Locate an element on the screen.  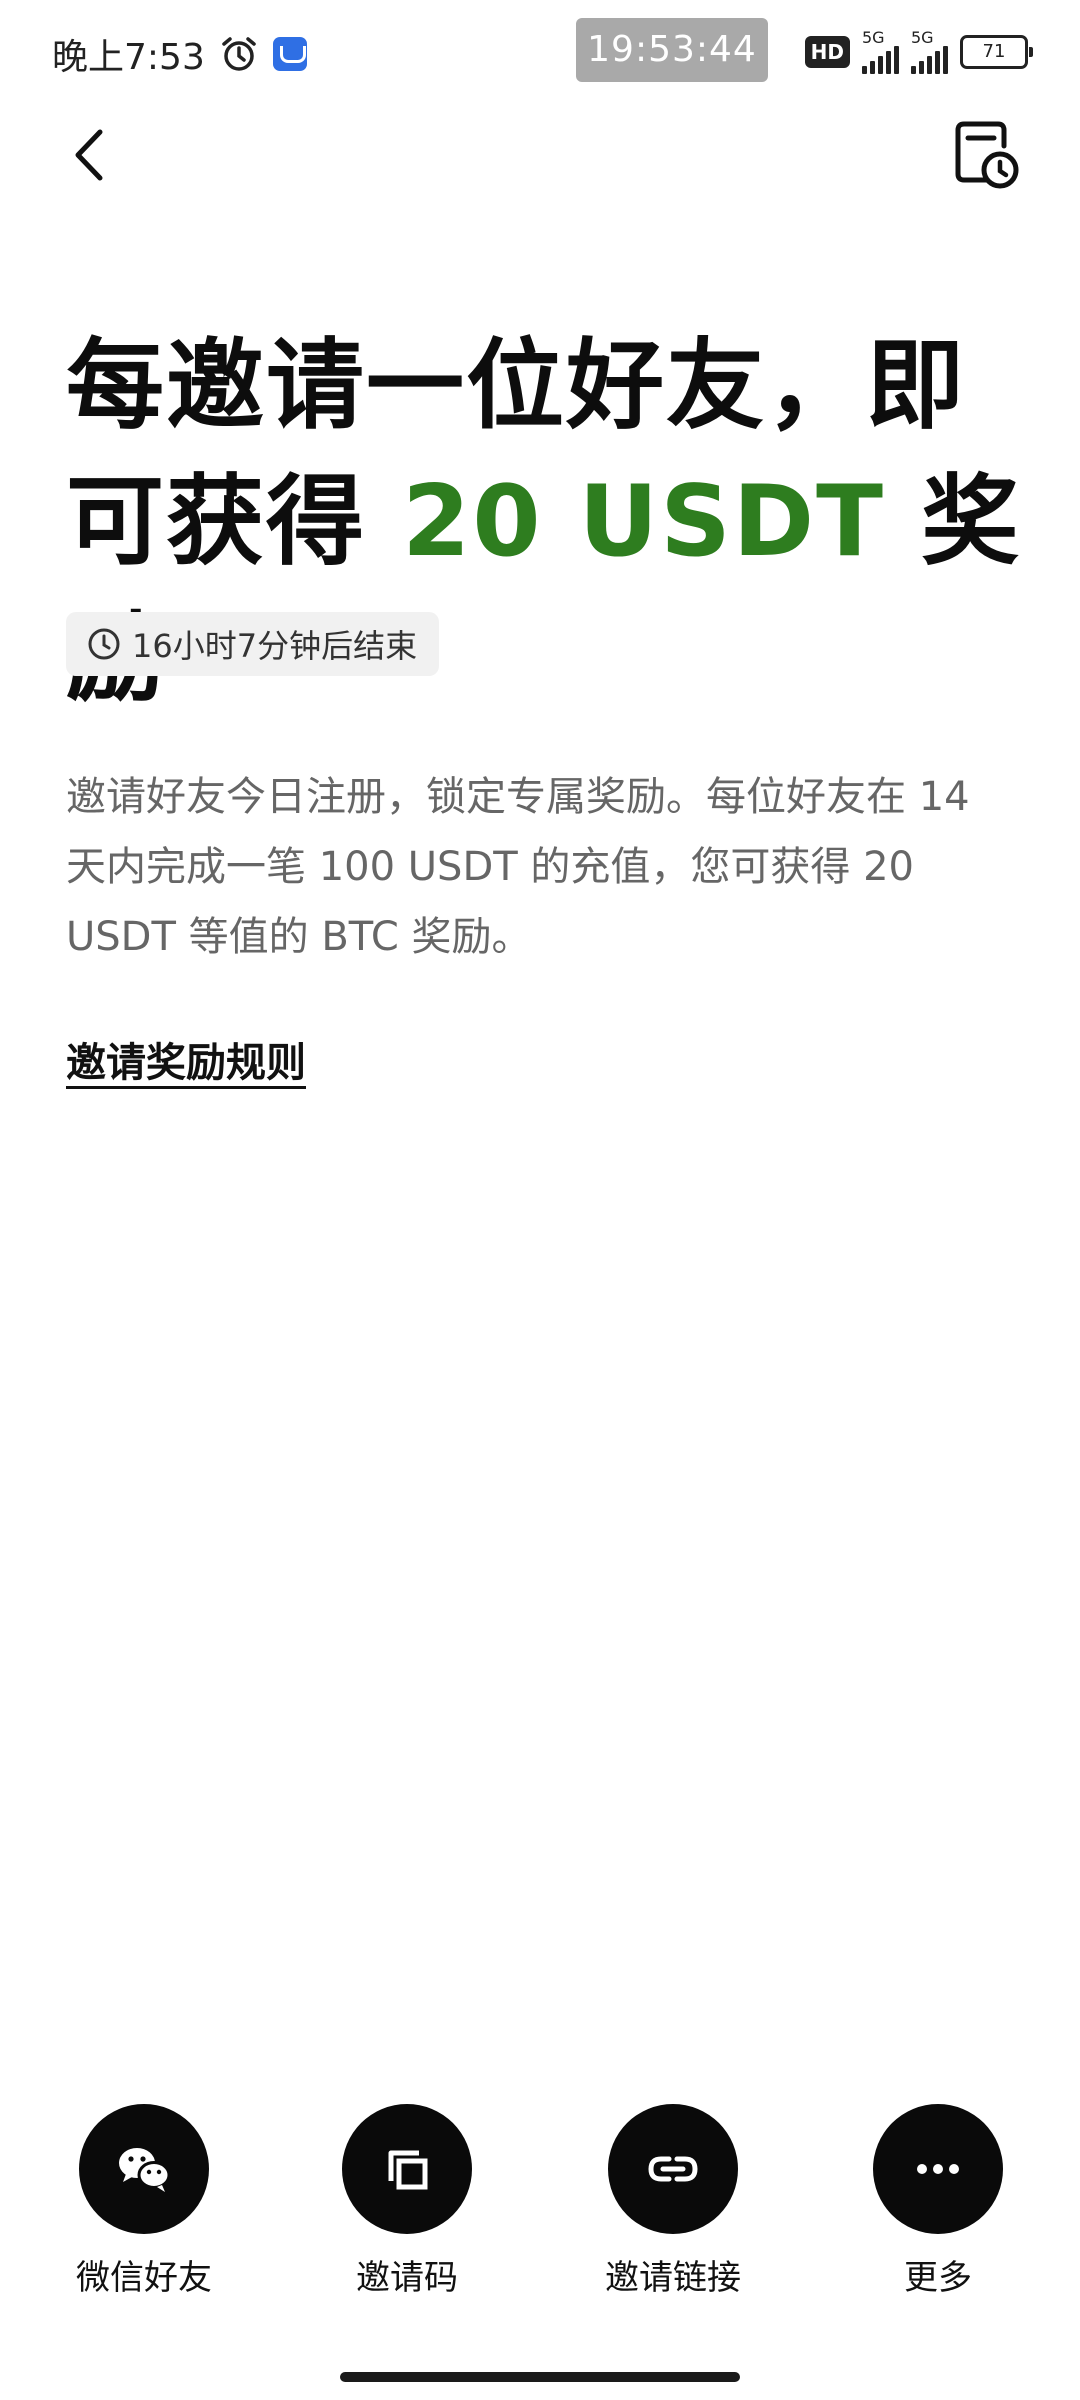
status-bar: 晚上7:53 19:53:44 HD 5G 5G 71 is located at coordinates (540, 55).